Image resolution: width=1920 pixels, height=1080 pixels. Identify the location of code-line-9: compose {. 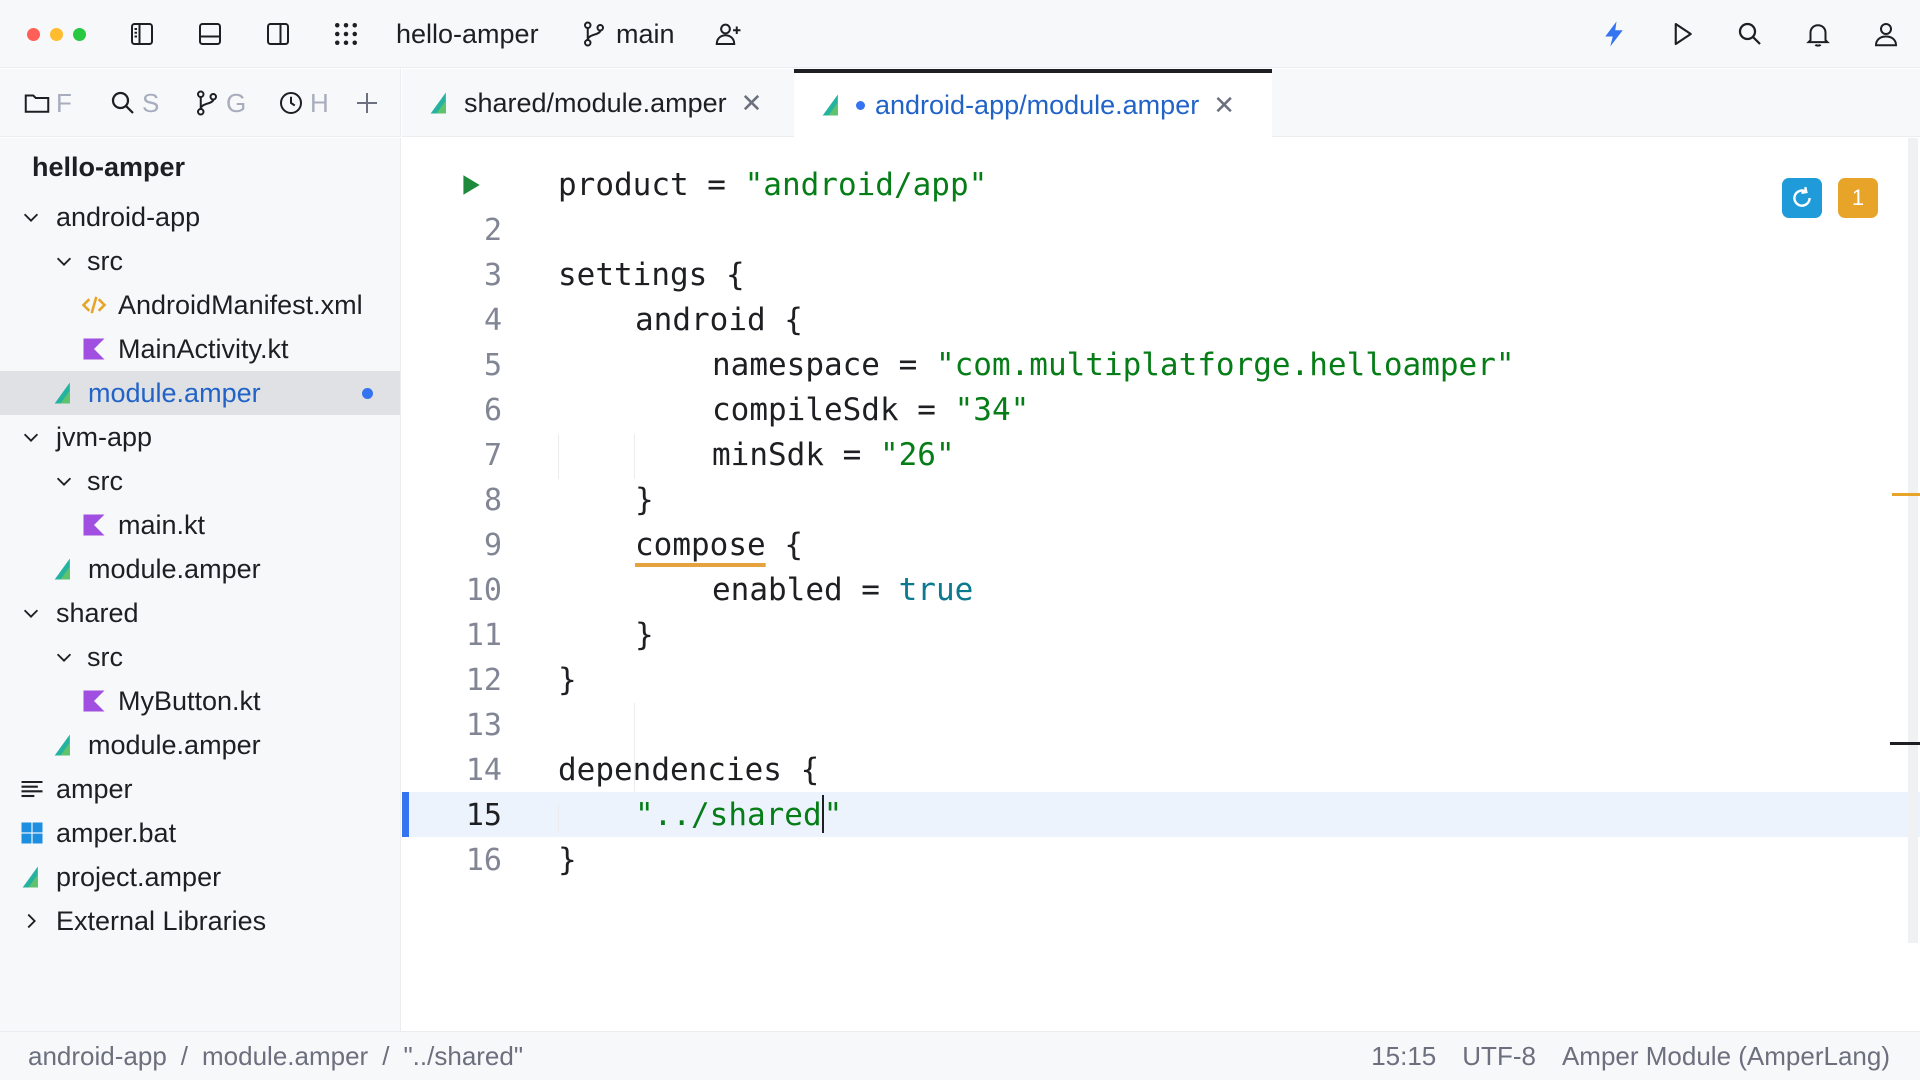
(719, 545).